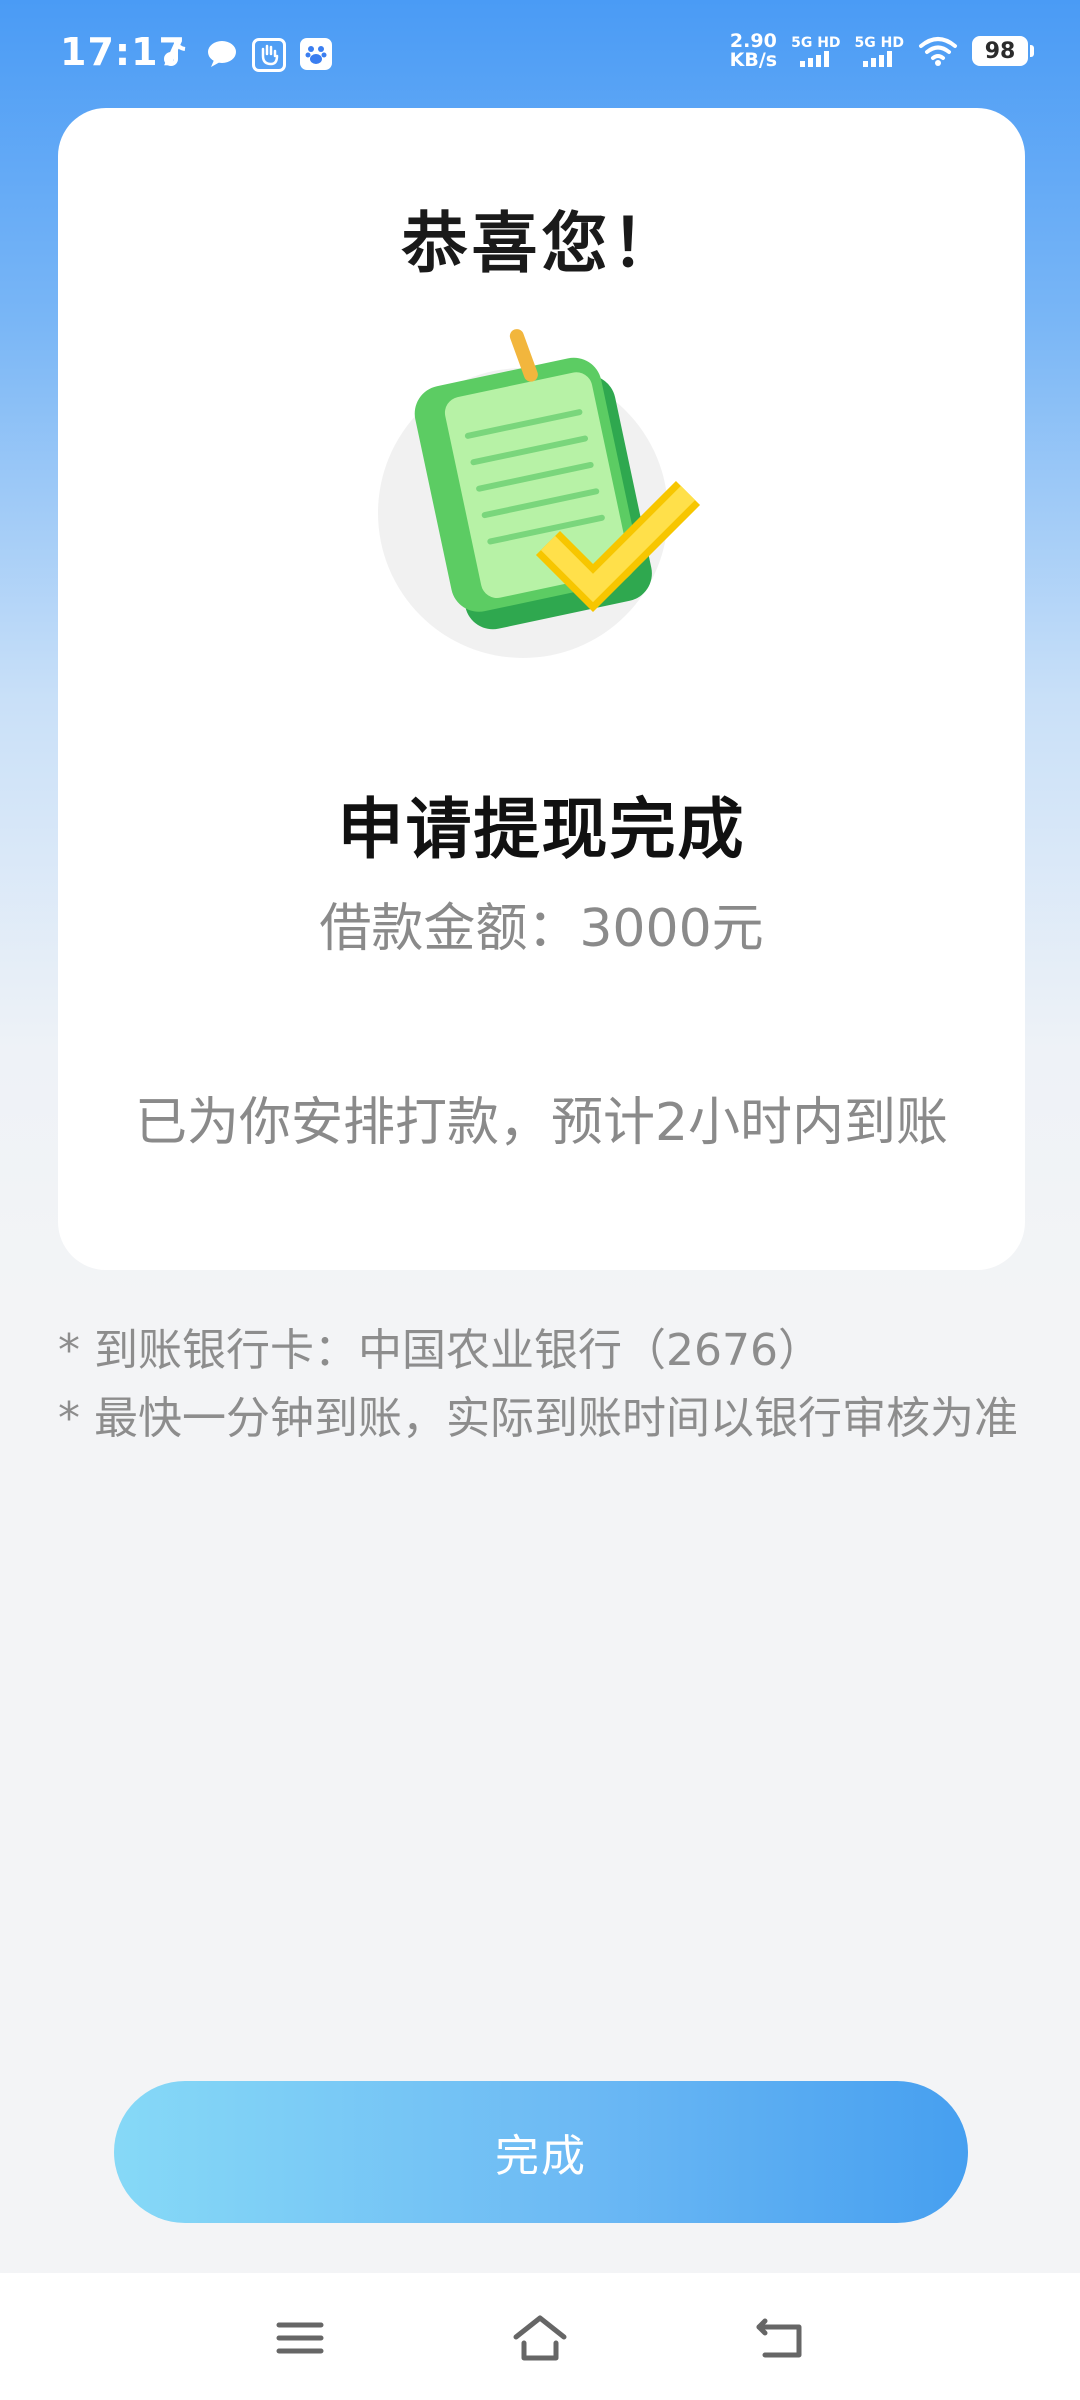 The height and width of the screenshot is (2400, 1080). Describe the element at coordinates (540, 55) in the screenshot. I see `status-bar: 17:17 2.90 KB/s 5G HD 5G HD 98` at that location.